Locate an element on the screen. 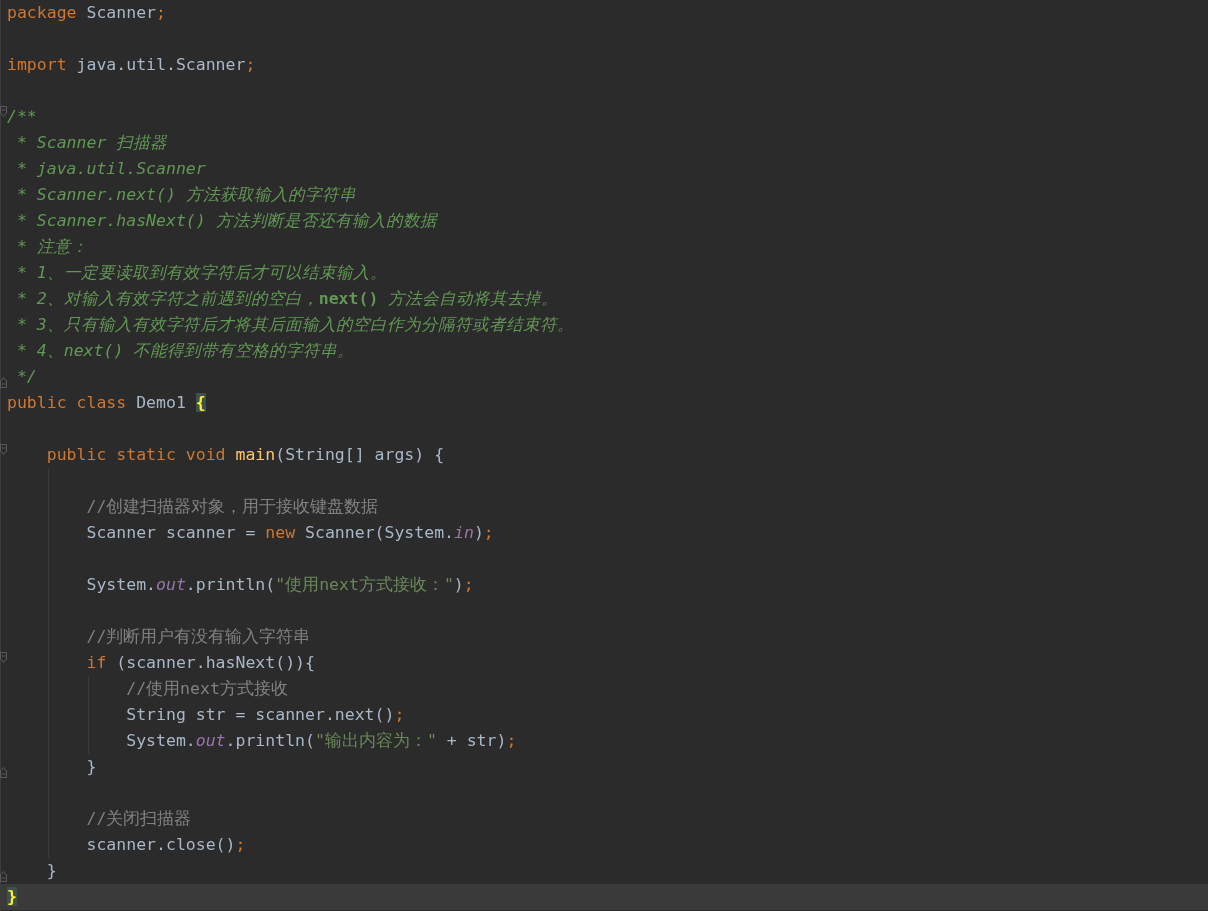 This screenshot has height=911, width=1208. code-line: */ is located at coordinates (26, 377).